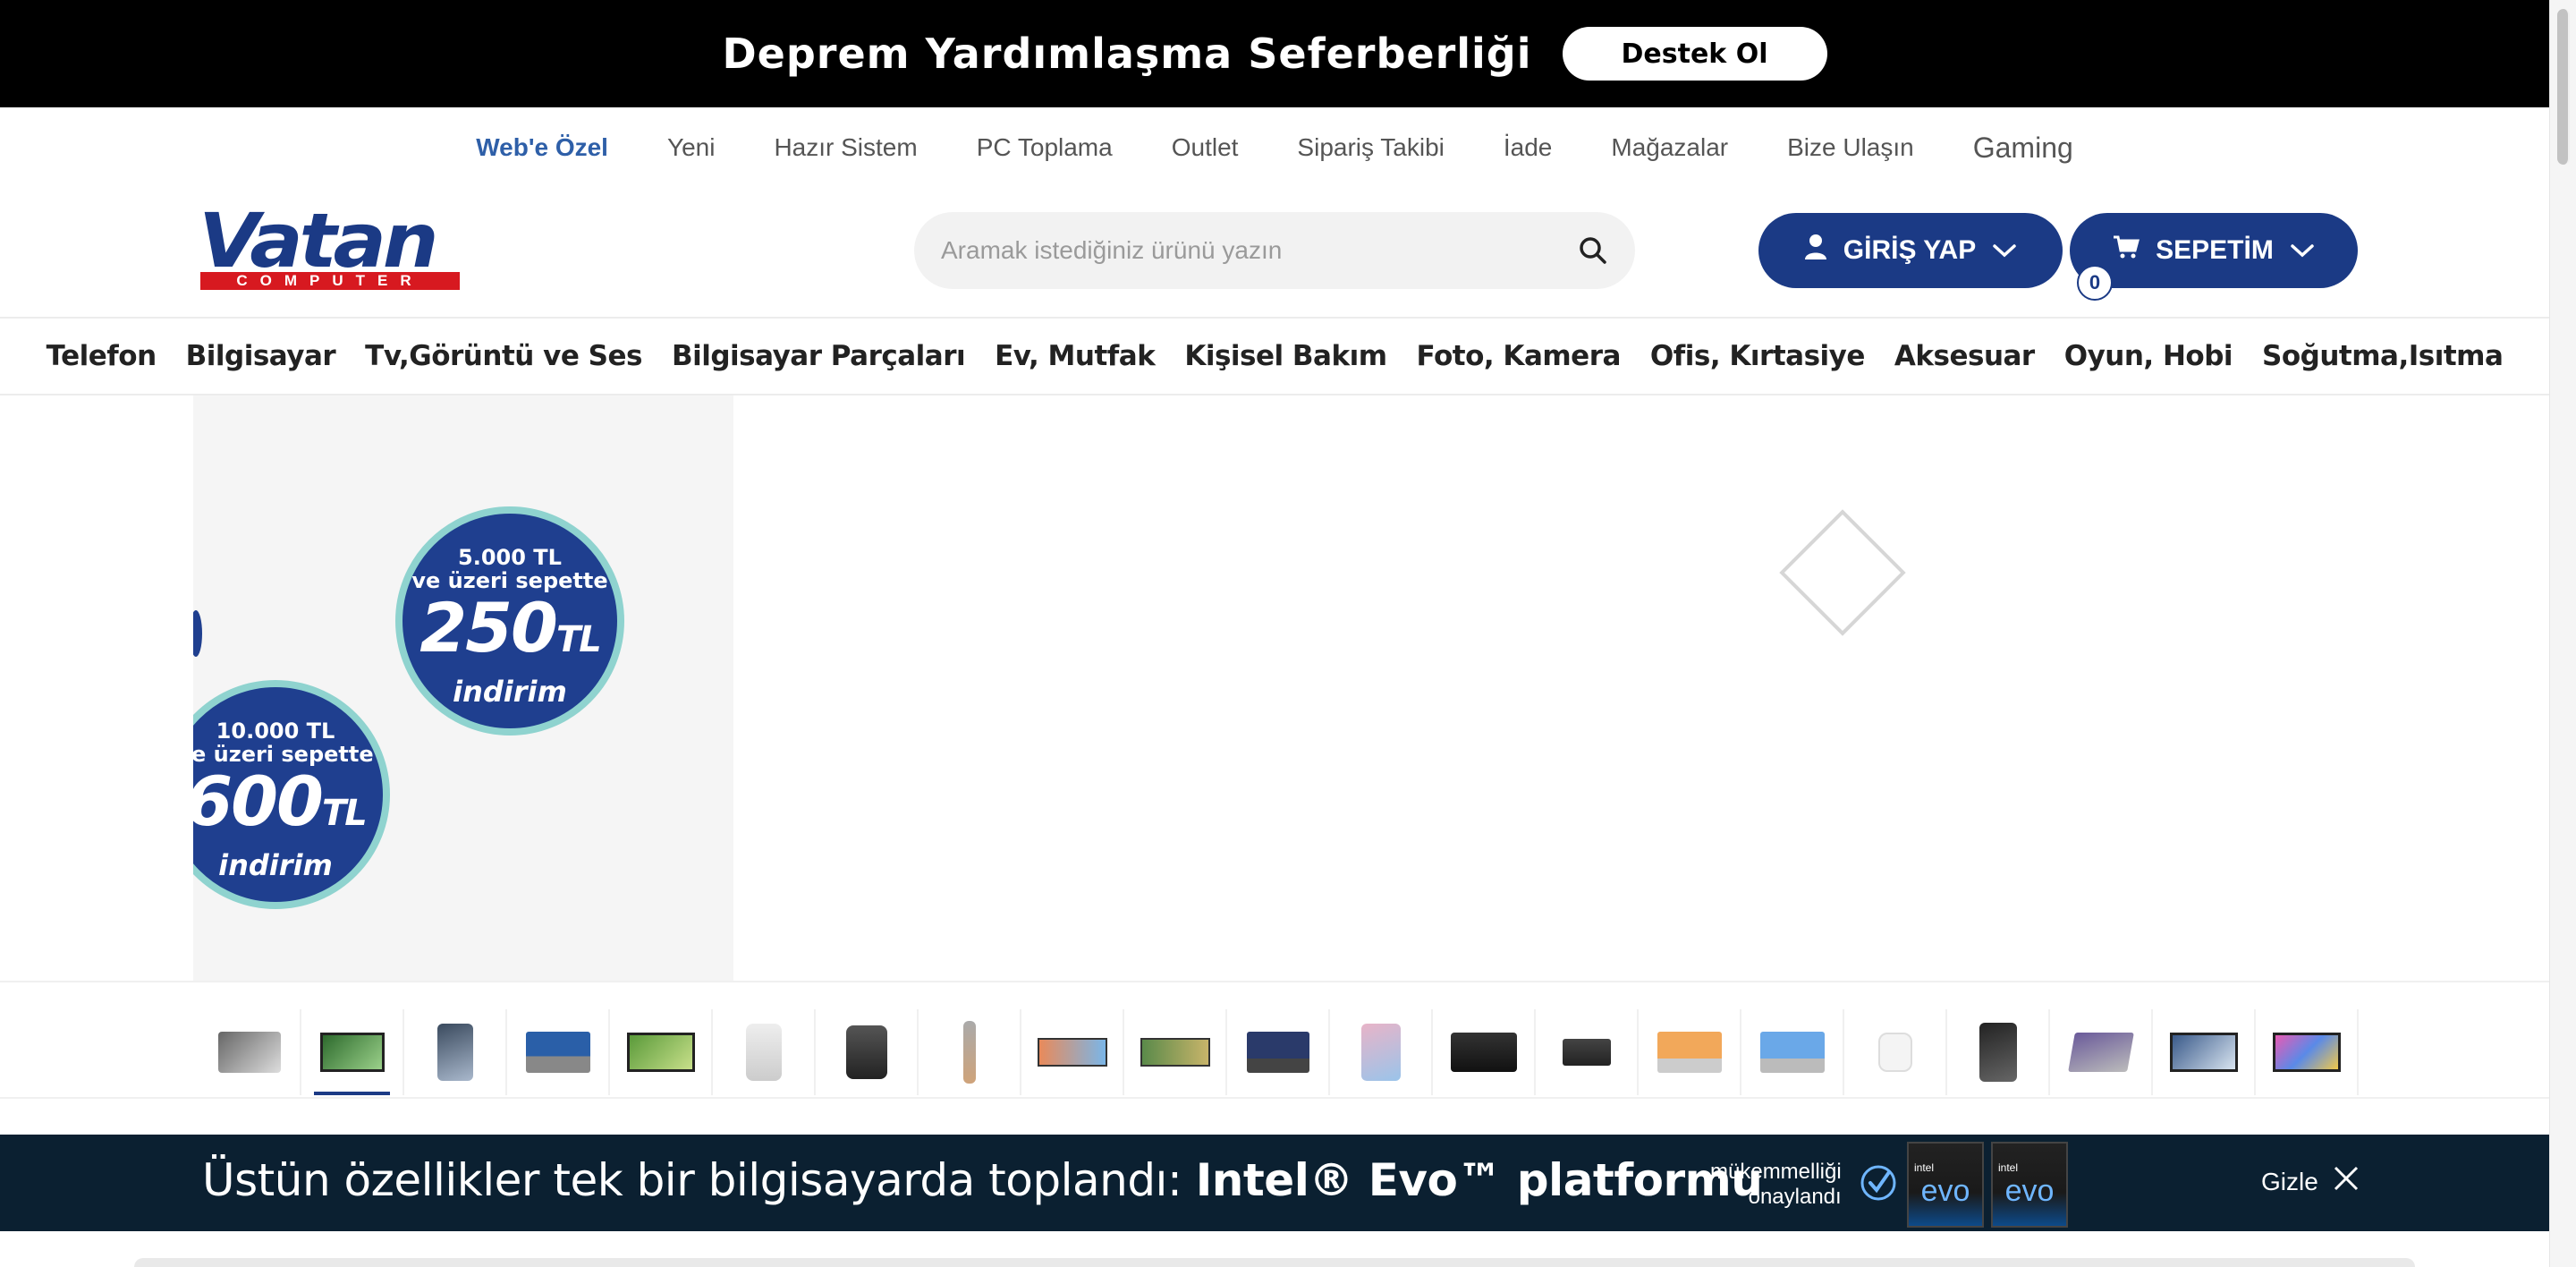 The height and width of the screenshot is (1267, 2576). What do you see at coordinates (2029, 1190) in the screenshot?
I see `evo-label: evo` at bounding box center [2029, 1190].